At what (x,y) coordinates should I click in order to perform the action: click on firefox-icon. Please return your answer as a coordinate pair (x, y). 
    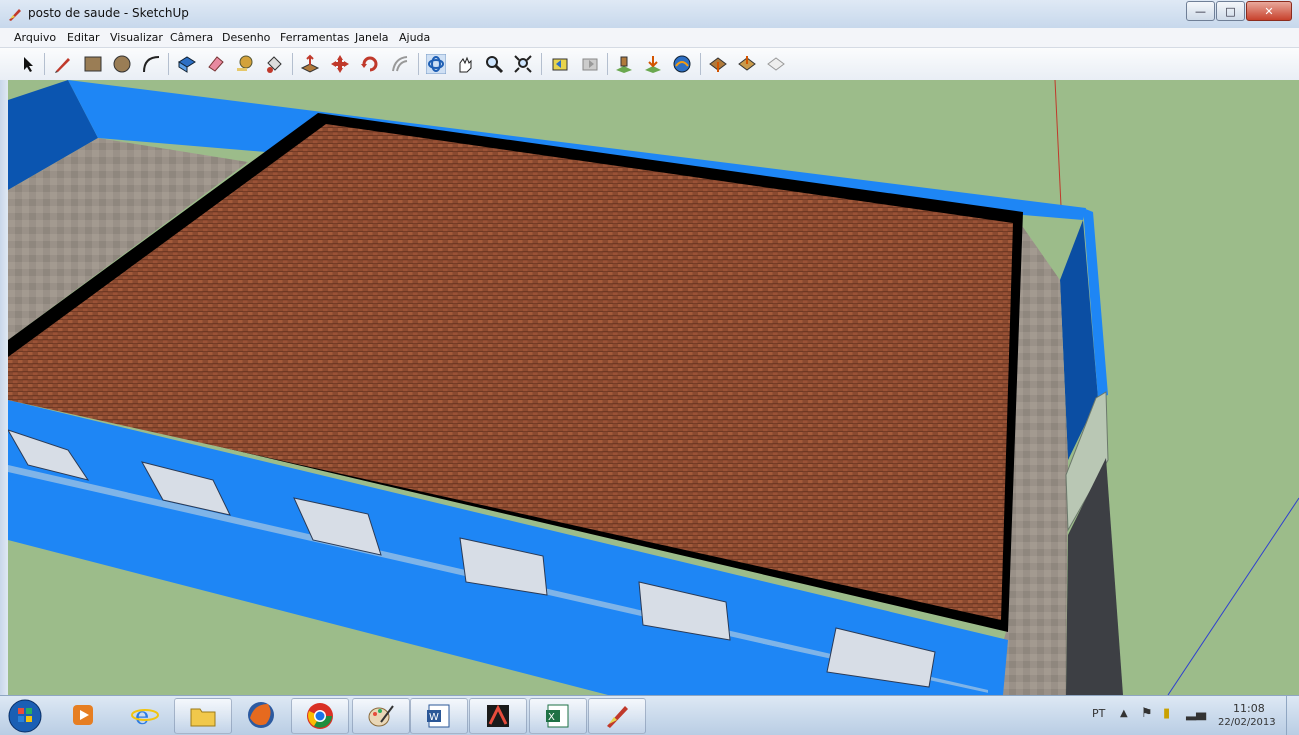
    Looking at the image, I should click on (261, 715).